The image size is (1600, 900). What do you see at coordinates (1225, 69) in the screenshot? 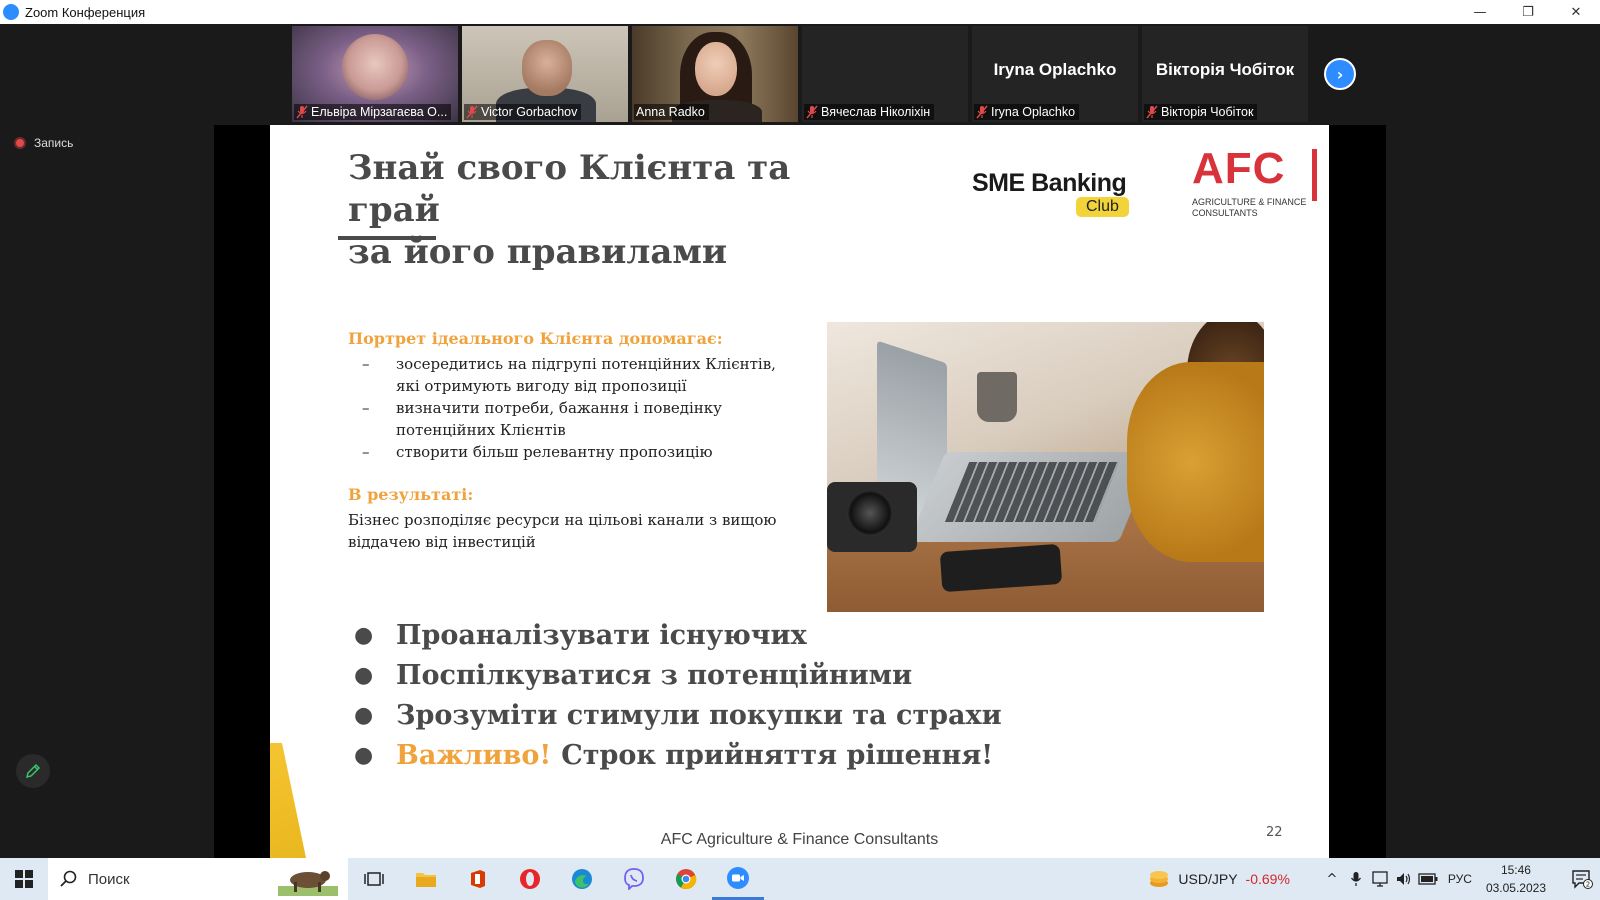
I see `participant-display-name: Вікторія Чобіток` at bounding box center [1225, 69].